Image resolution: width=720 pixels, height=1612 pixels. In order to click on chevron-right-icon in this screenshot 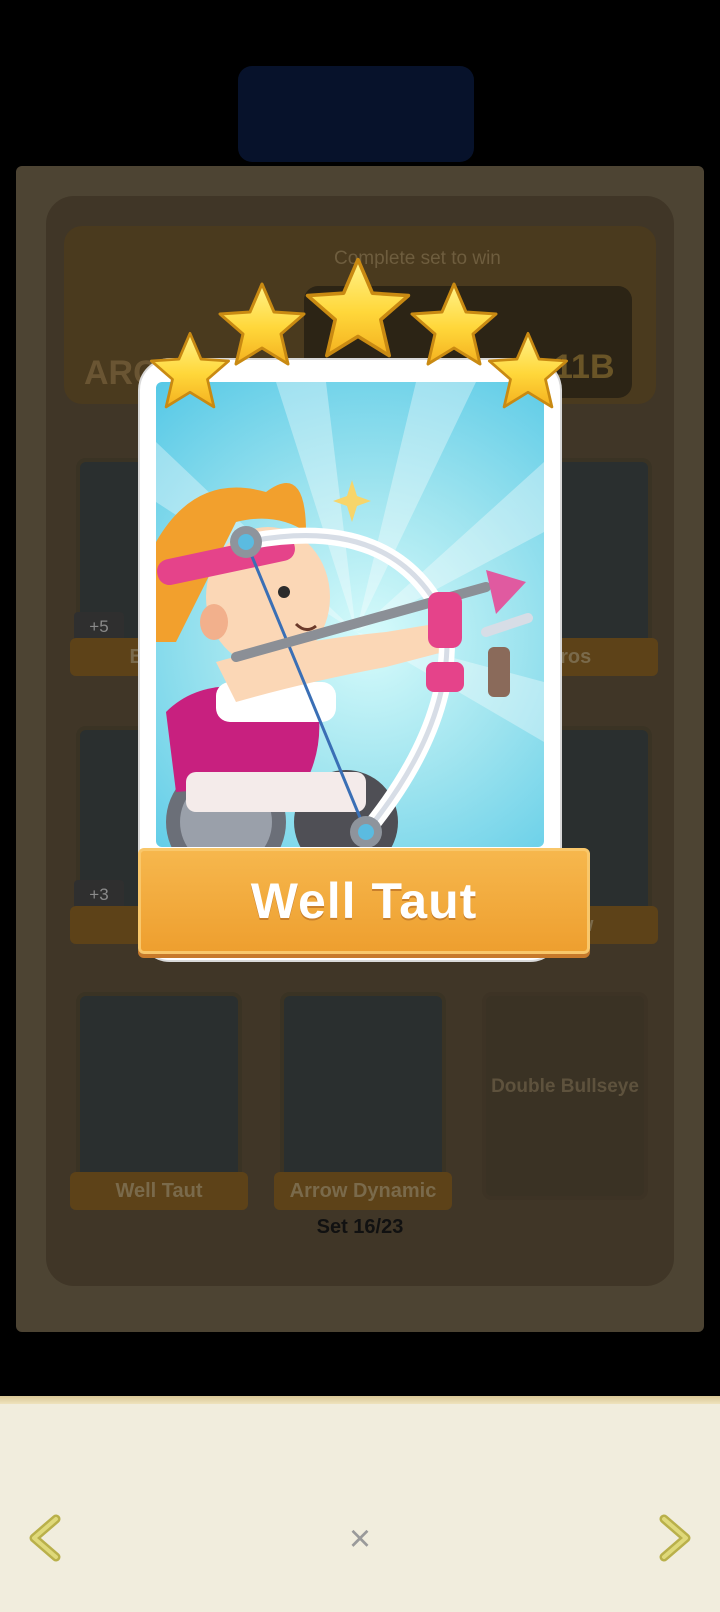, I will do `click(675, 1538)`.